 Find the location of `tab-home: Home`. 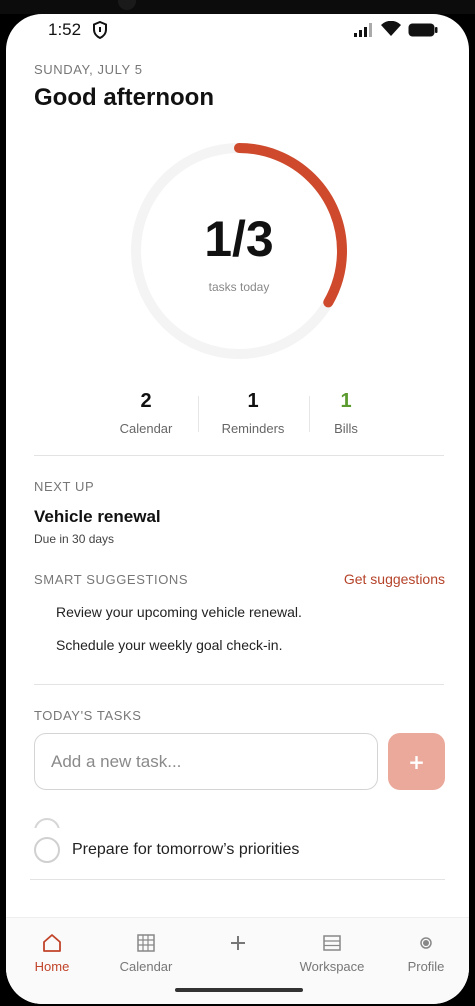

tab-home: Home is located at coordinates (52, 953).